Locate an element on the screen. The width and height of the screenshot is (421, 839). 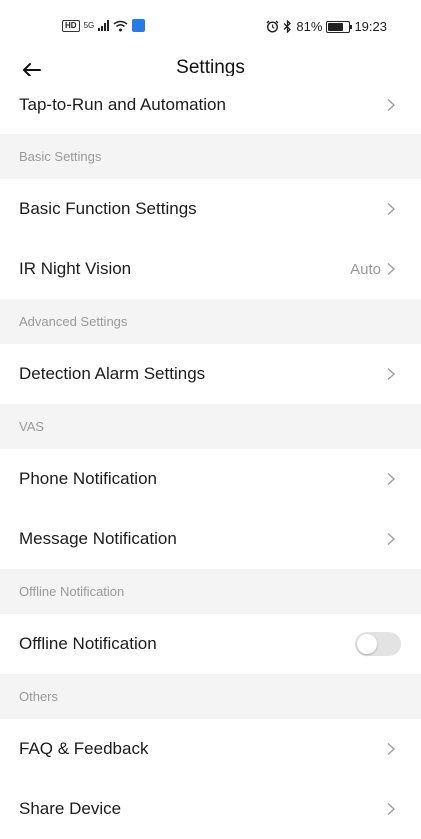
row-phone-notification: Phone Notification is located at coordinates (210, 479).